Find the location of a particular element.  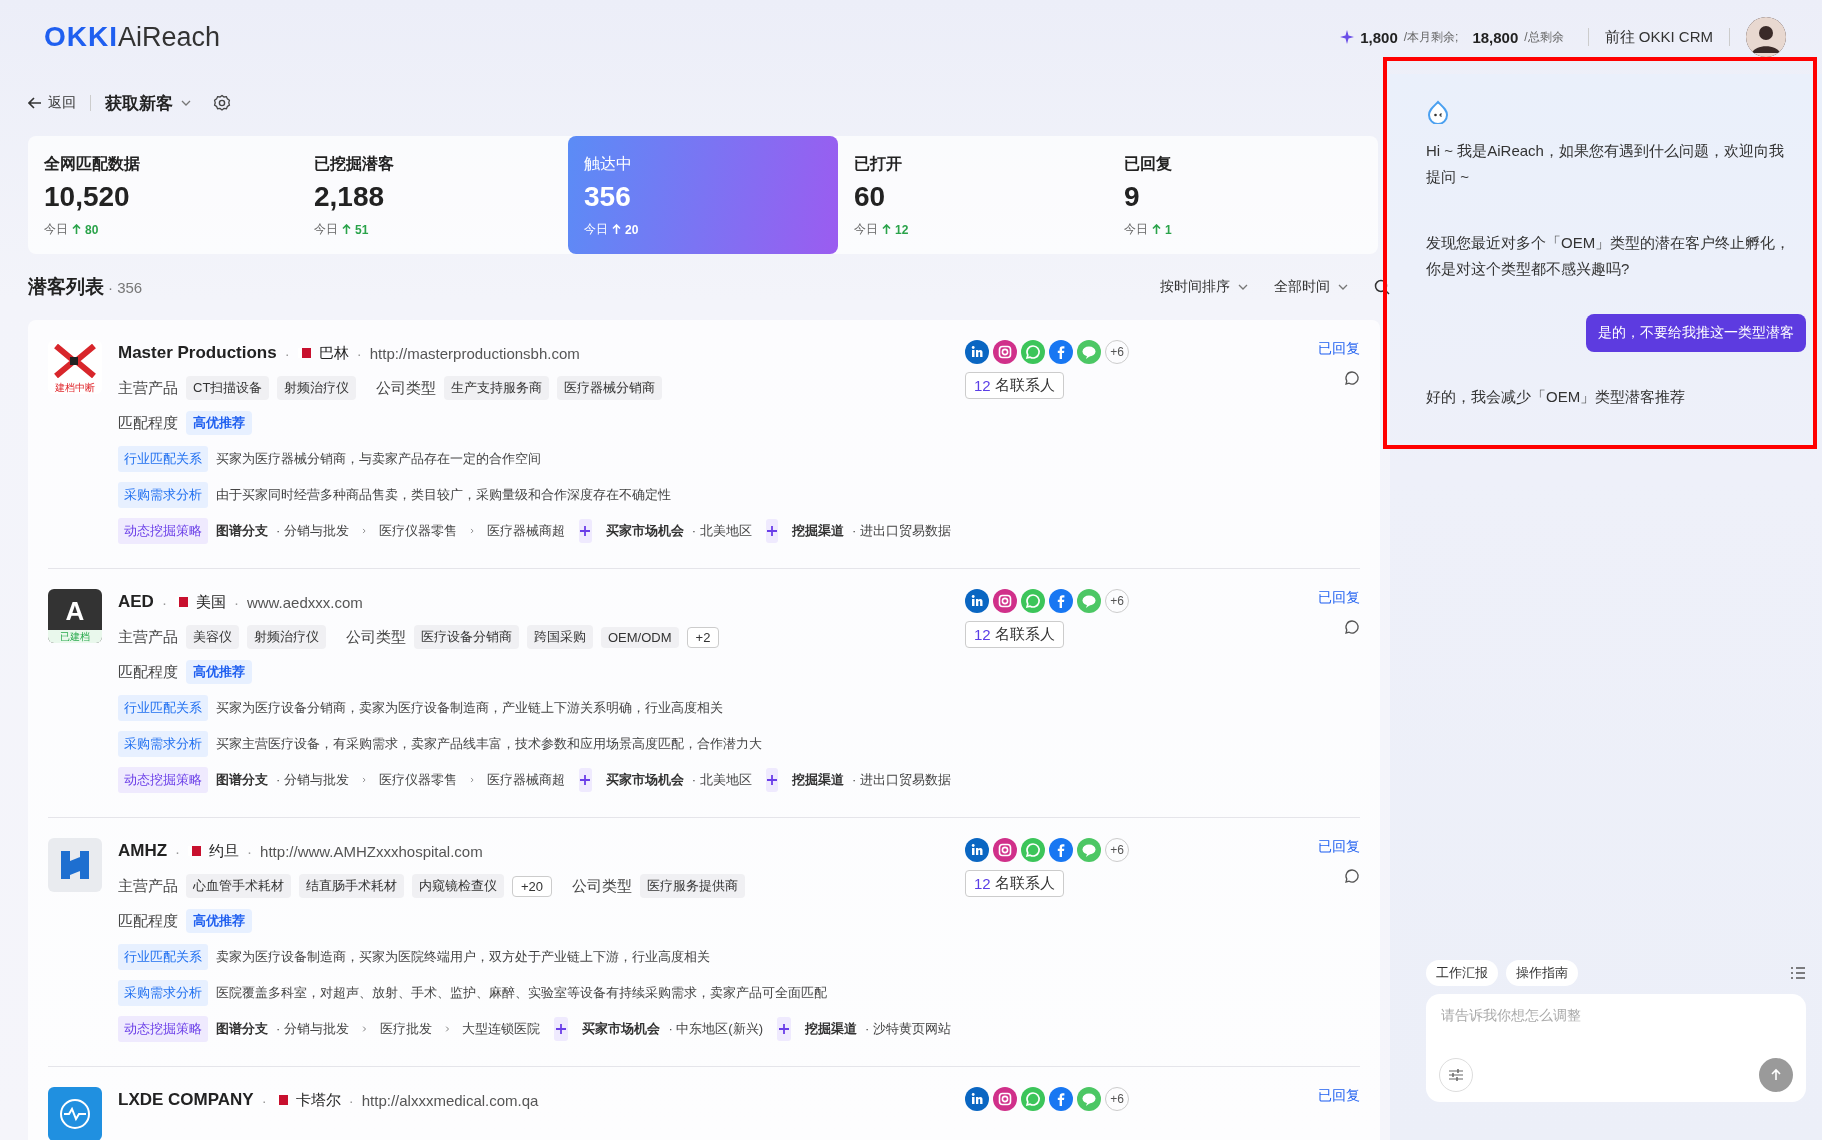

website-link: http://alxxxmedical.com.qa is located at coordinates (450, 1100).